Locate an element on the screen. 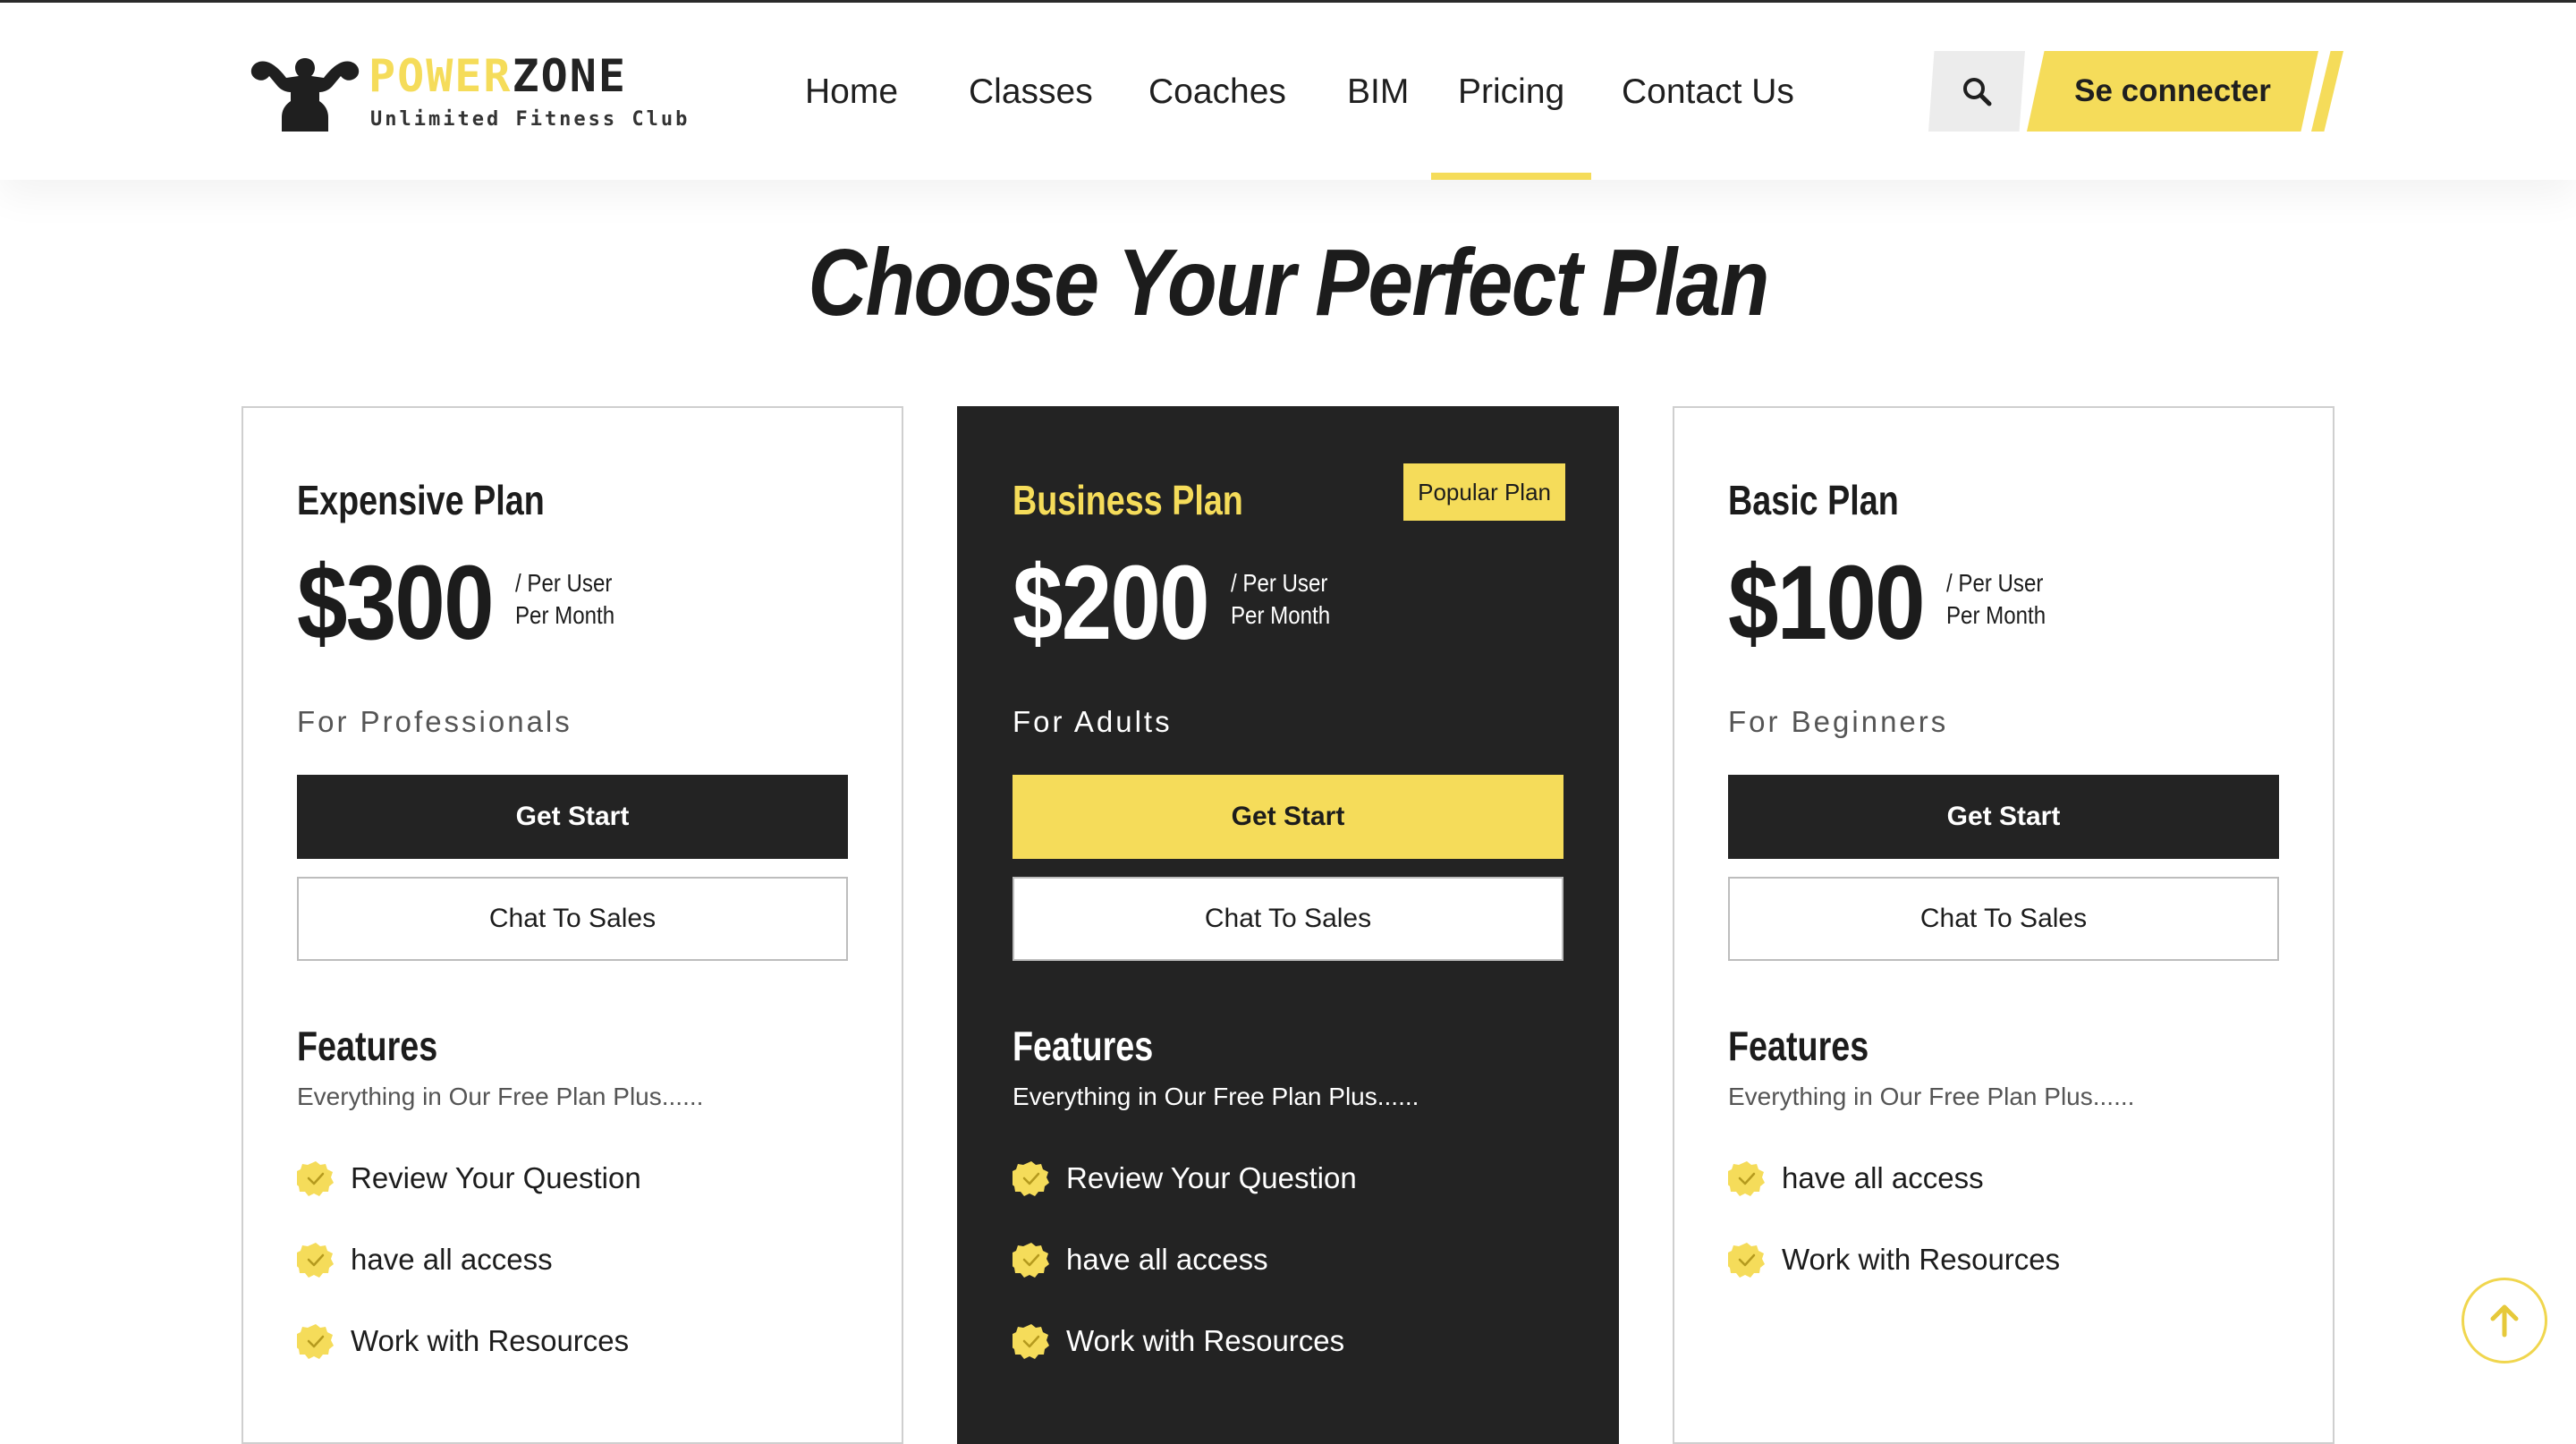 This screenshot has width=2576, height=1444. nav-pricing-label: Pricing is located at coordinates (1511, 91).